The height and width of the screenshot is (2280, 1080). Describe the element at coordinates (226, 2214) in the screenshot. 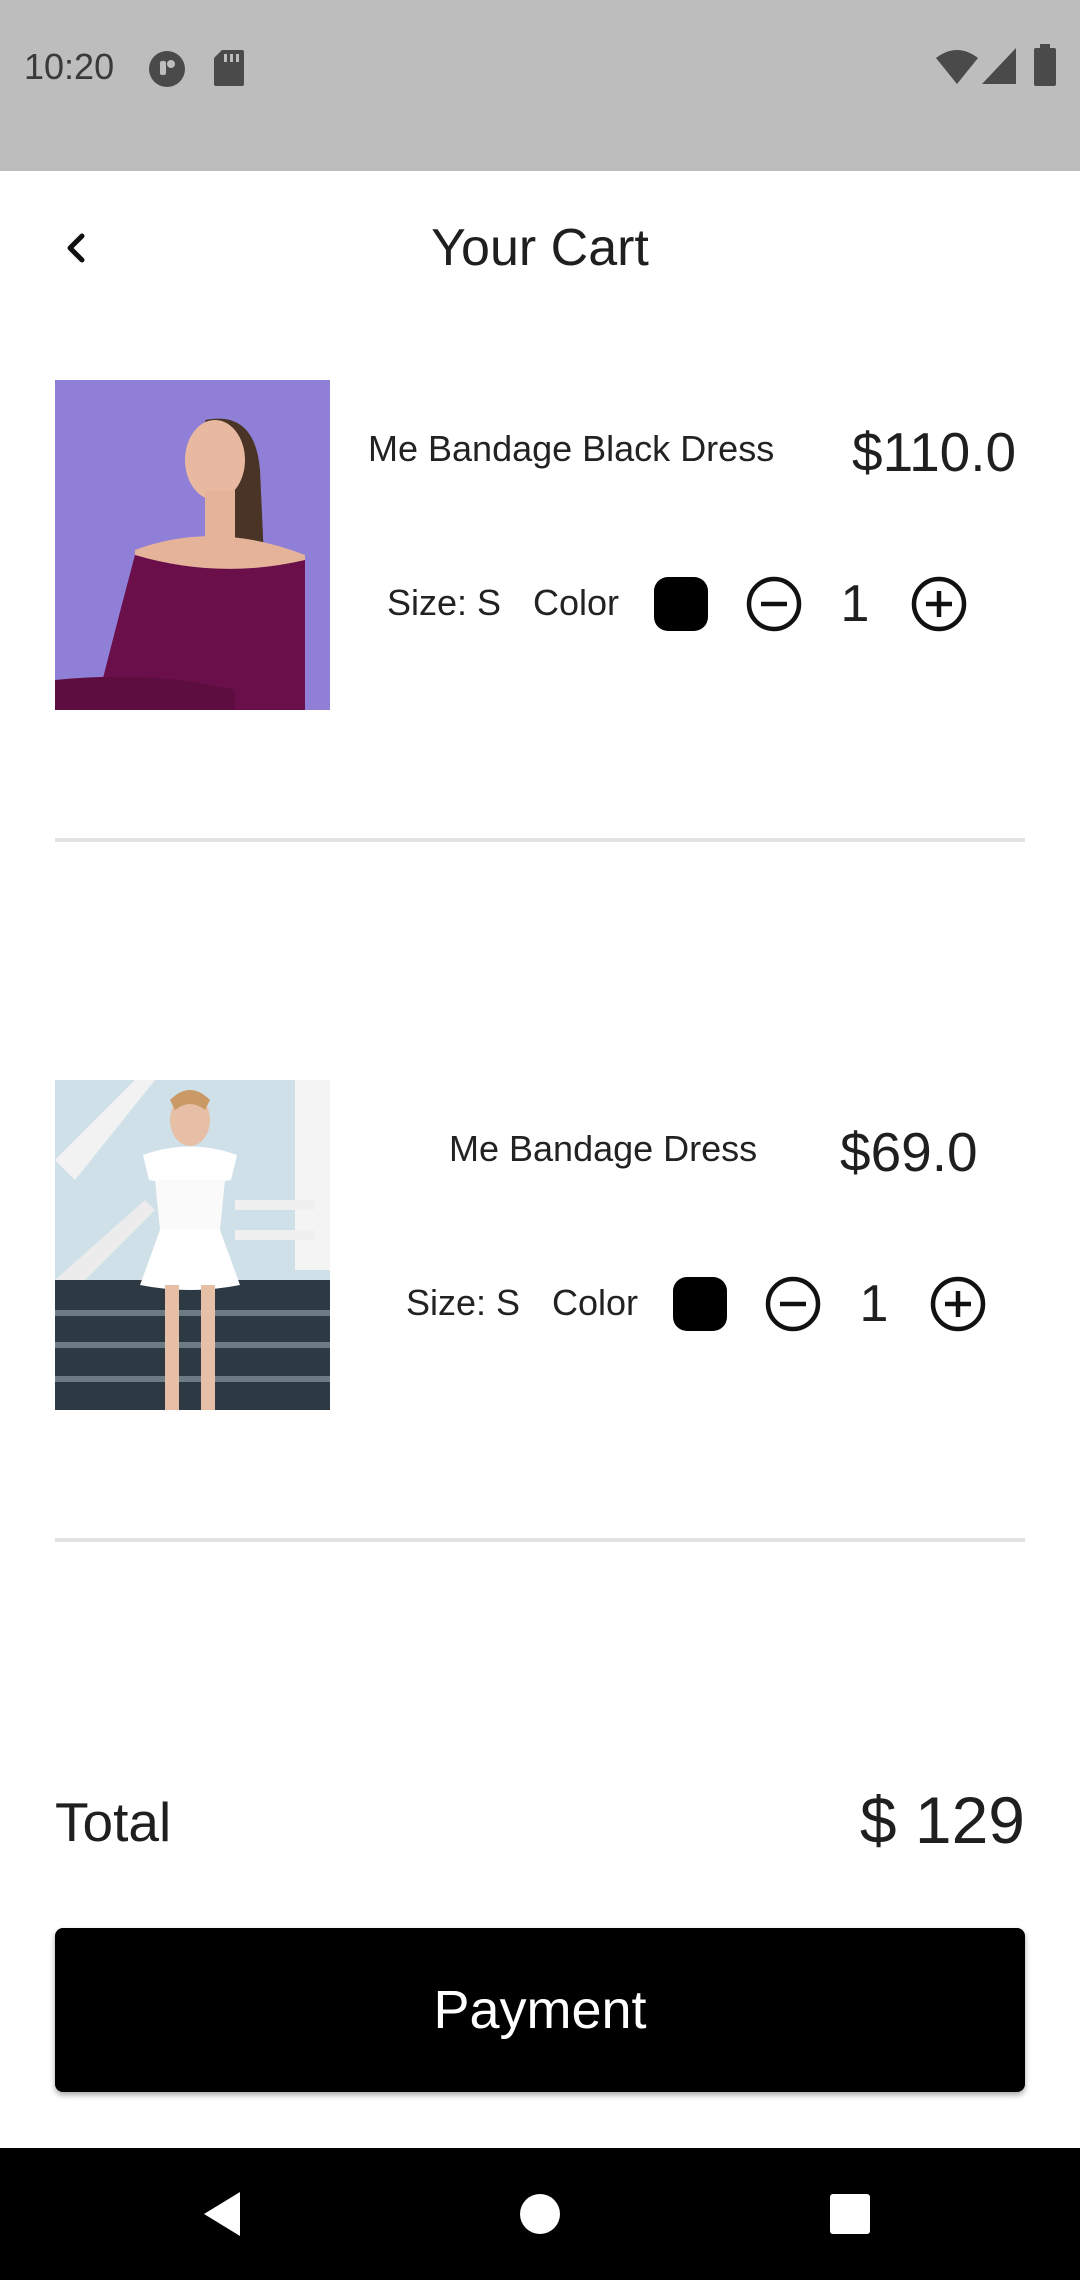

I see `back-triangle-icon` at that location.